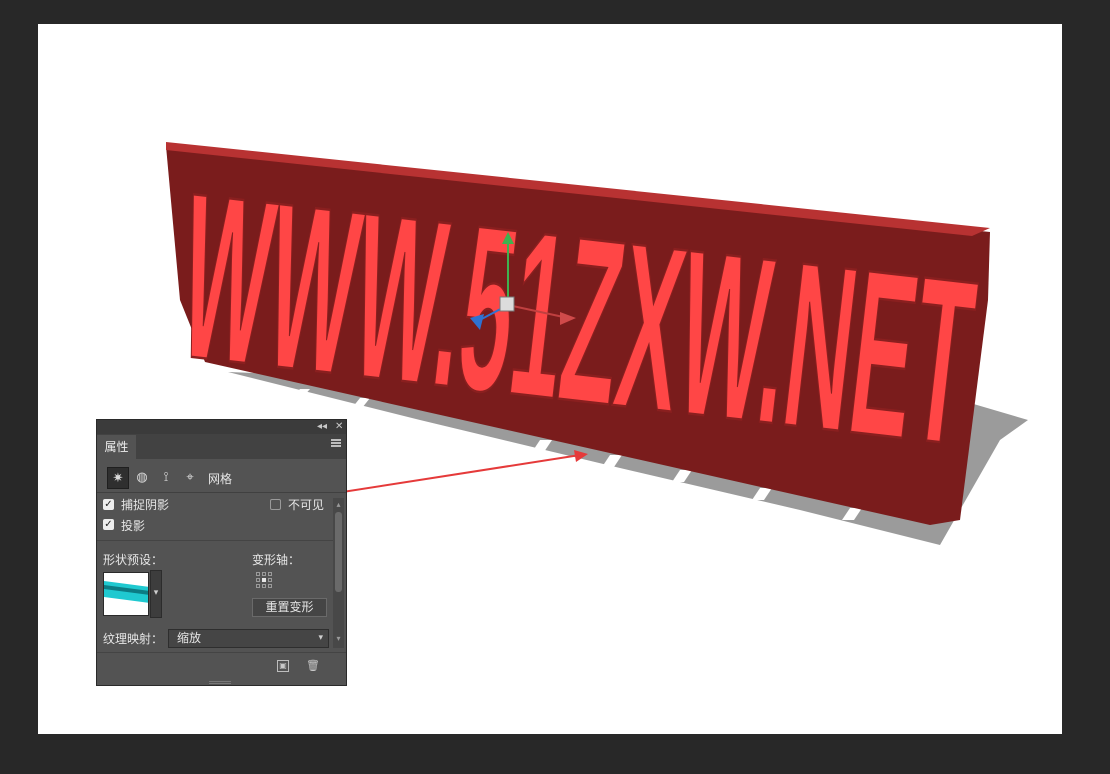 The image size is (1110, 774). Describe the element at coordinates (338, 504) in the screenshot. I see `scroll-up-icon: ▴` at that location.